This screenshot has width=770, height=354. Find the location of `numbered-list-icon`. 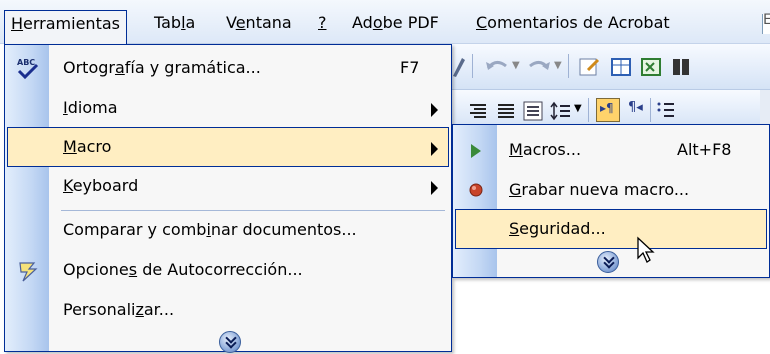

numbered-list-icon is located at coordinates (666, 110).